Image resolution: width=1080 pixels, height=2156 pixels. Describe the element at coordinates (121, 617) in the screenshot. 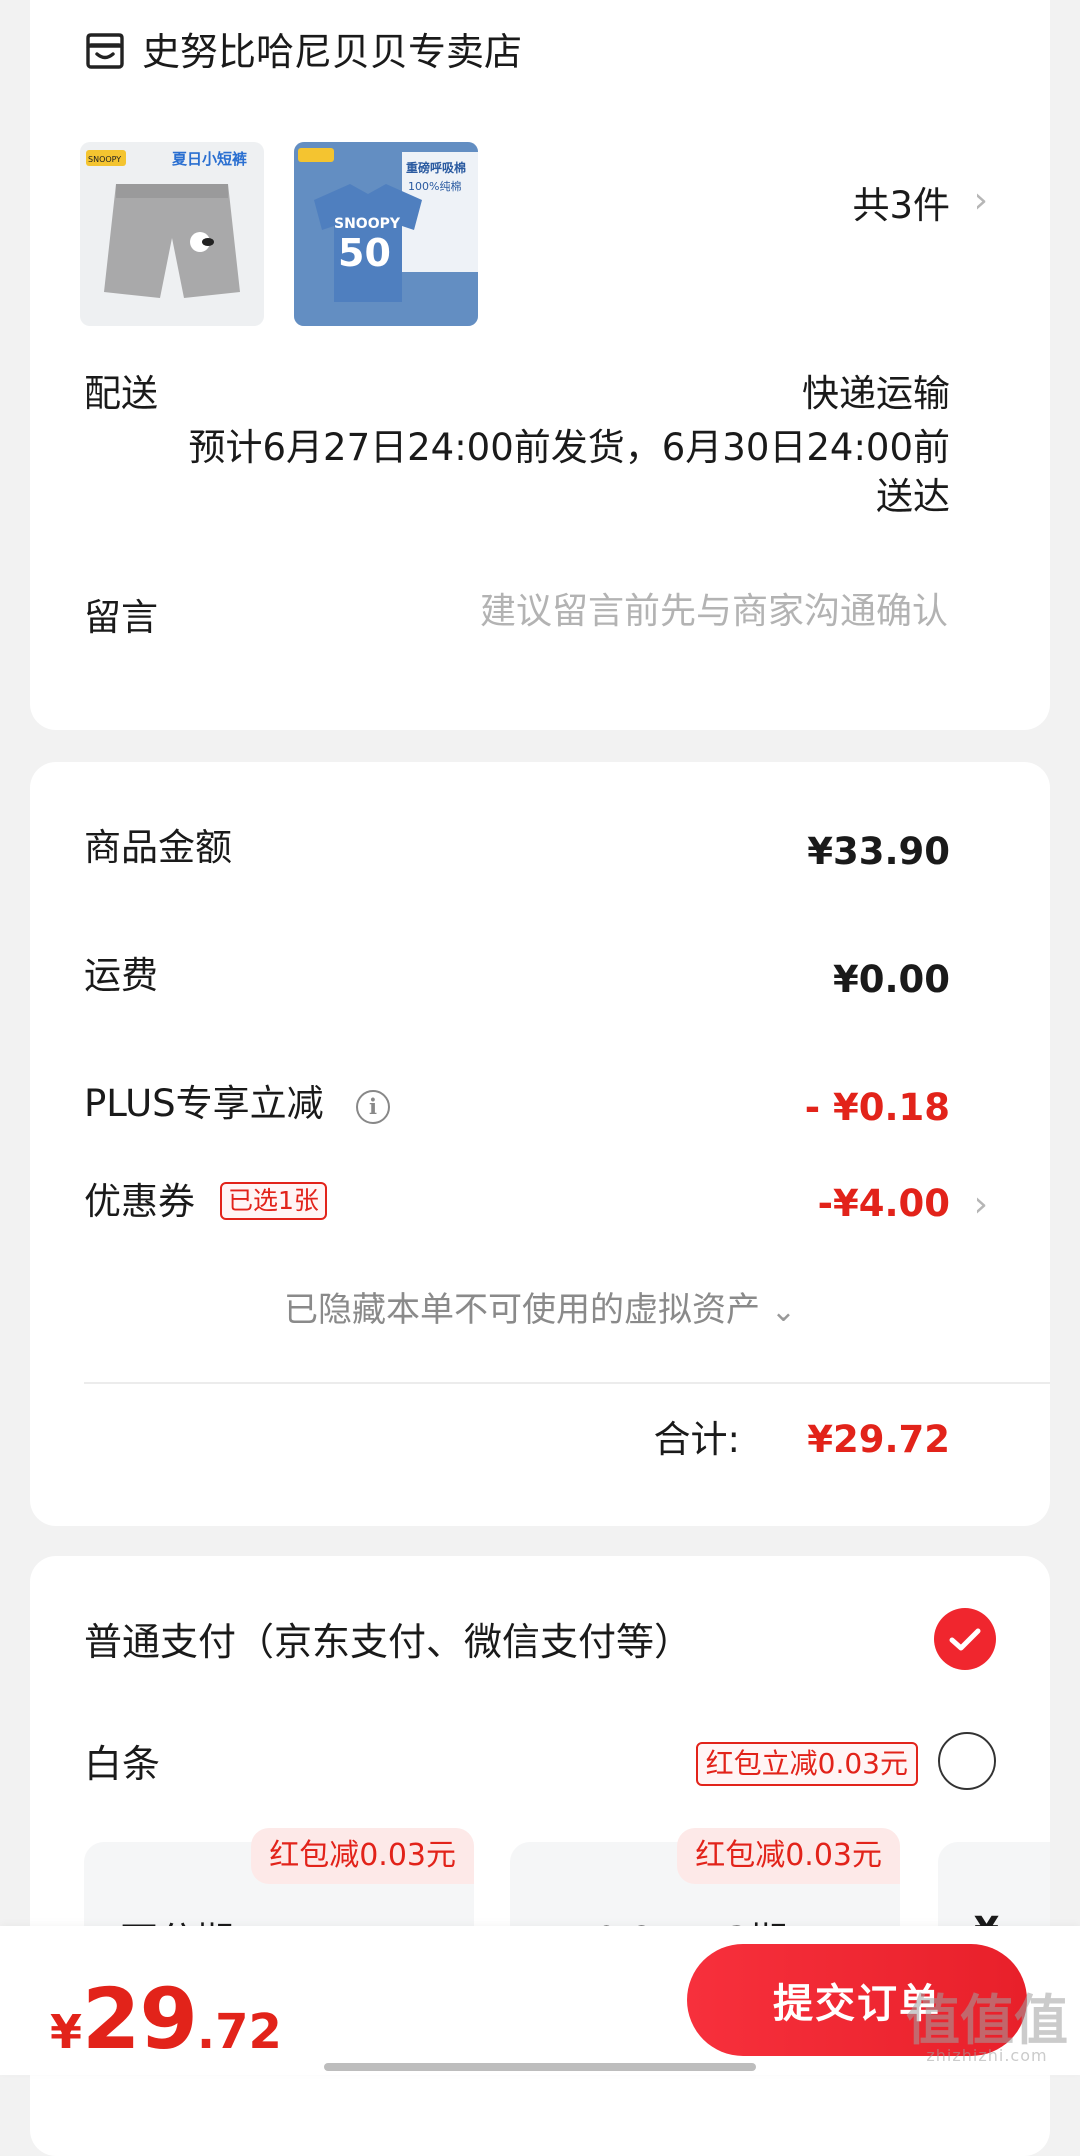

I see `note-label: 留言` at that location.